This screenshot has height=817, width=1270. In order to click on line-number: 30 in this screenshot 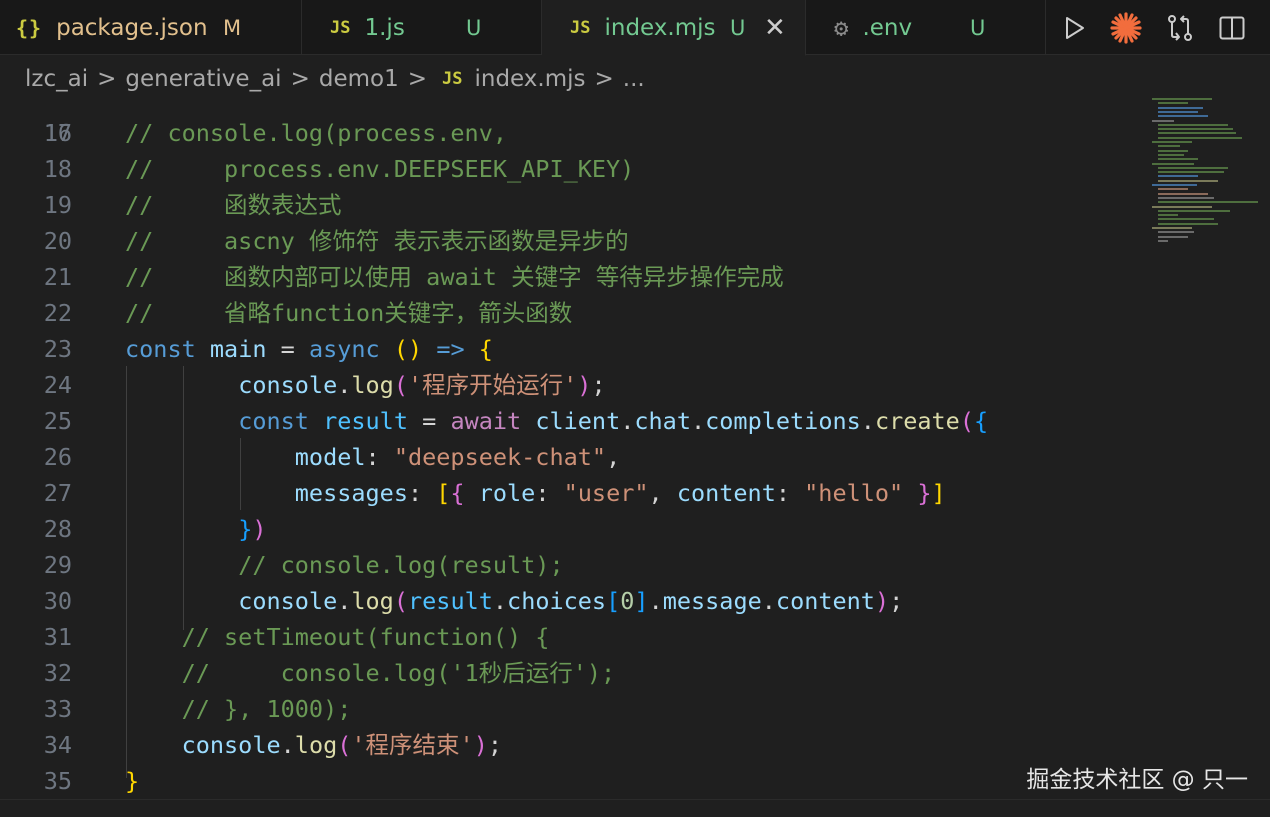, I will do `click(36, 601)`.